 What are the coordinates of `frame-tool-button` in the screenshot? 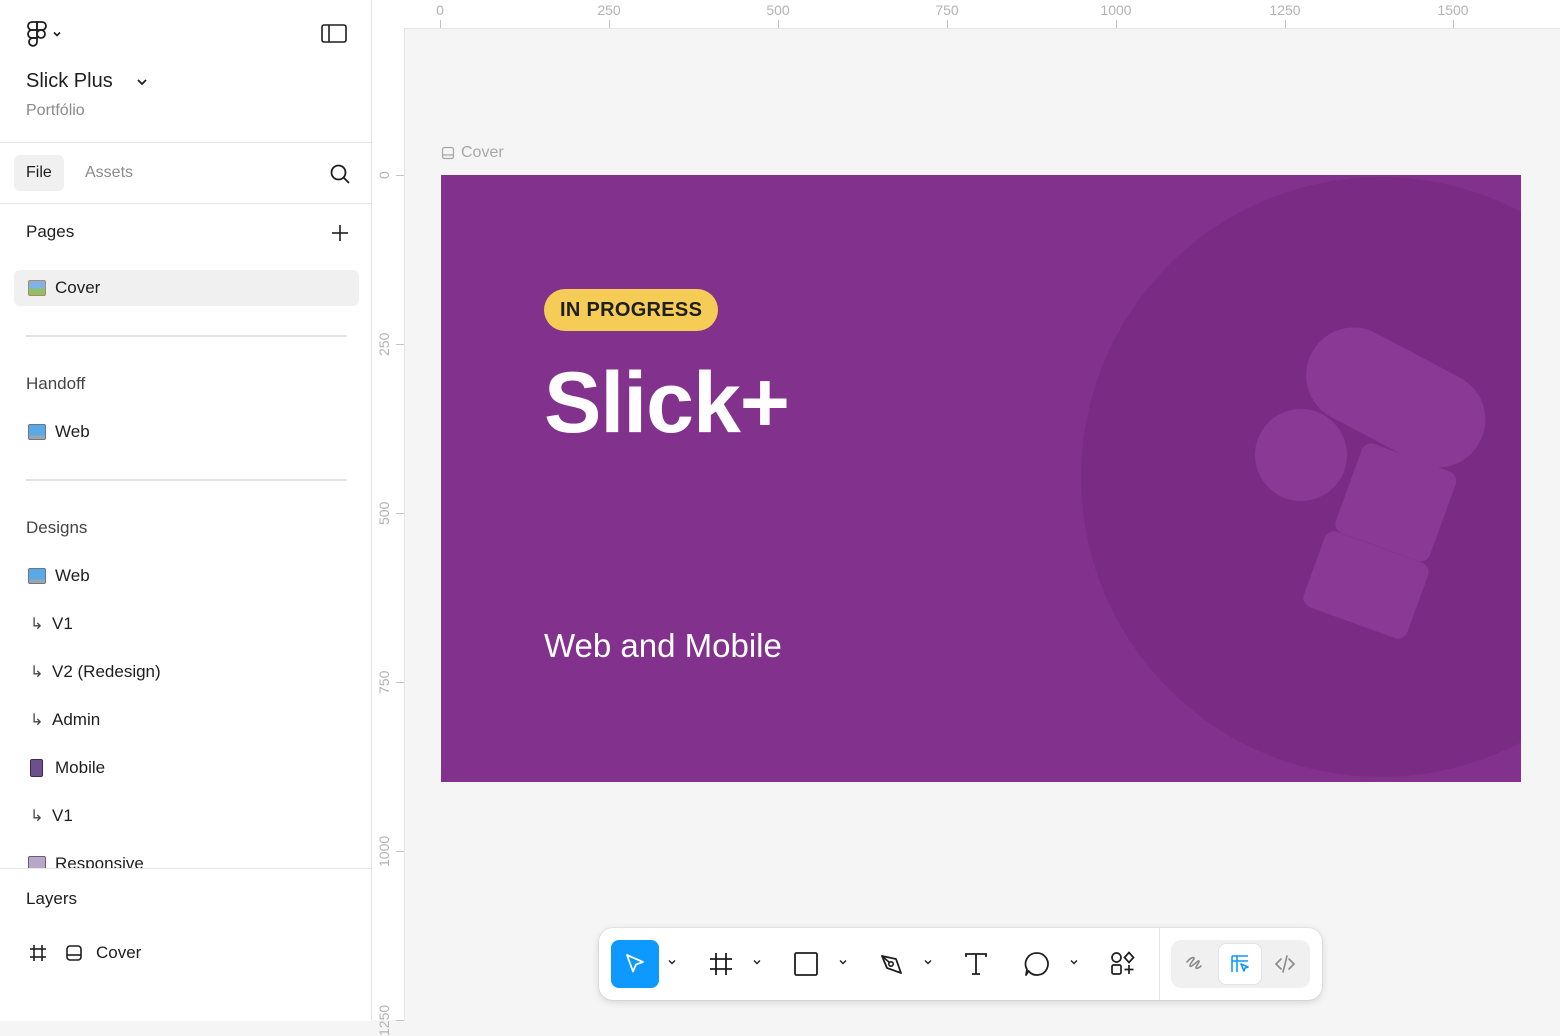 It's located at (721, 964).